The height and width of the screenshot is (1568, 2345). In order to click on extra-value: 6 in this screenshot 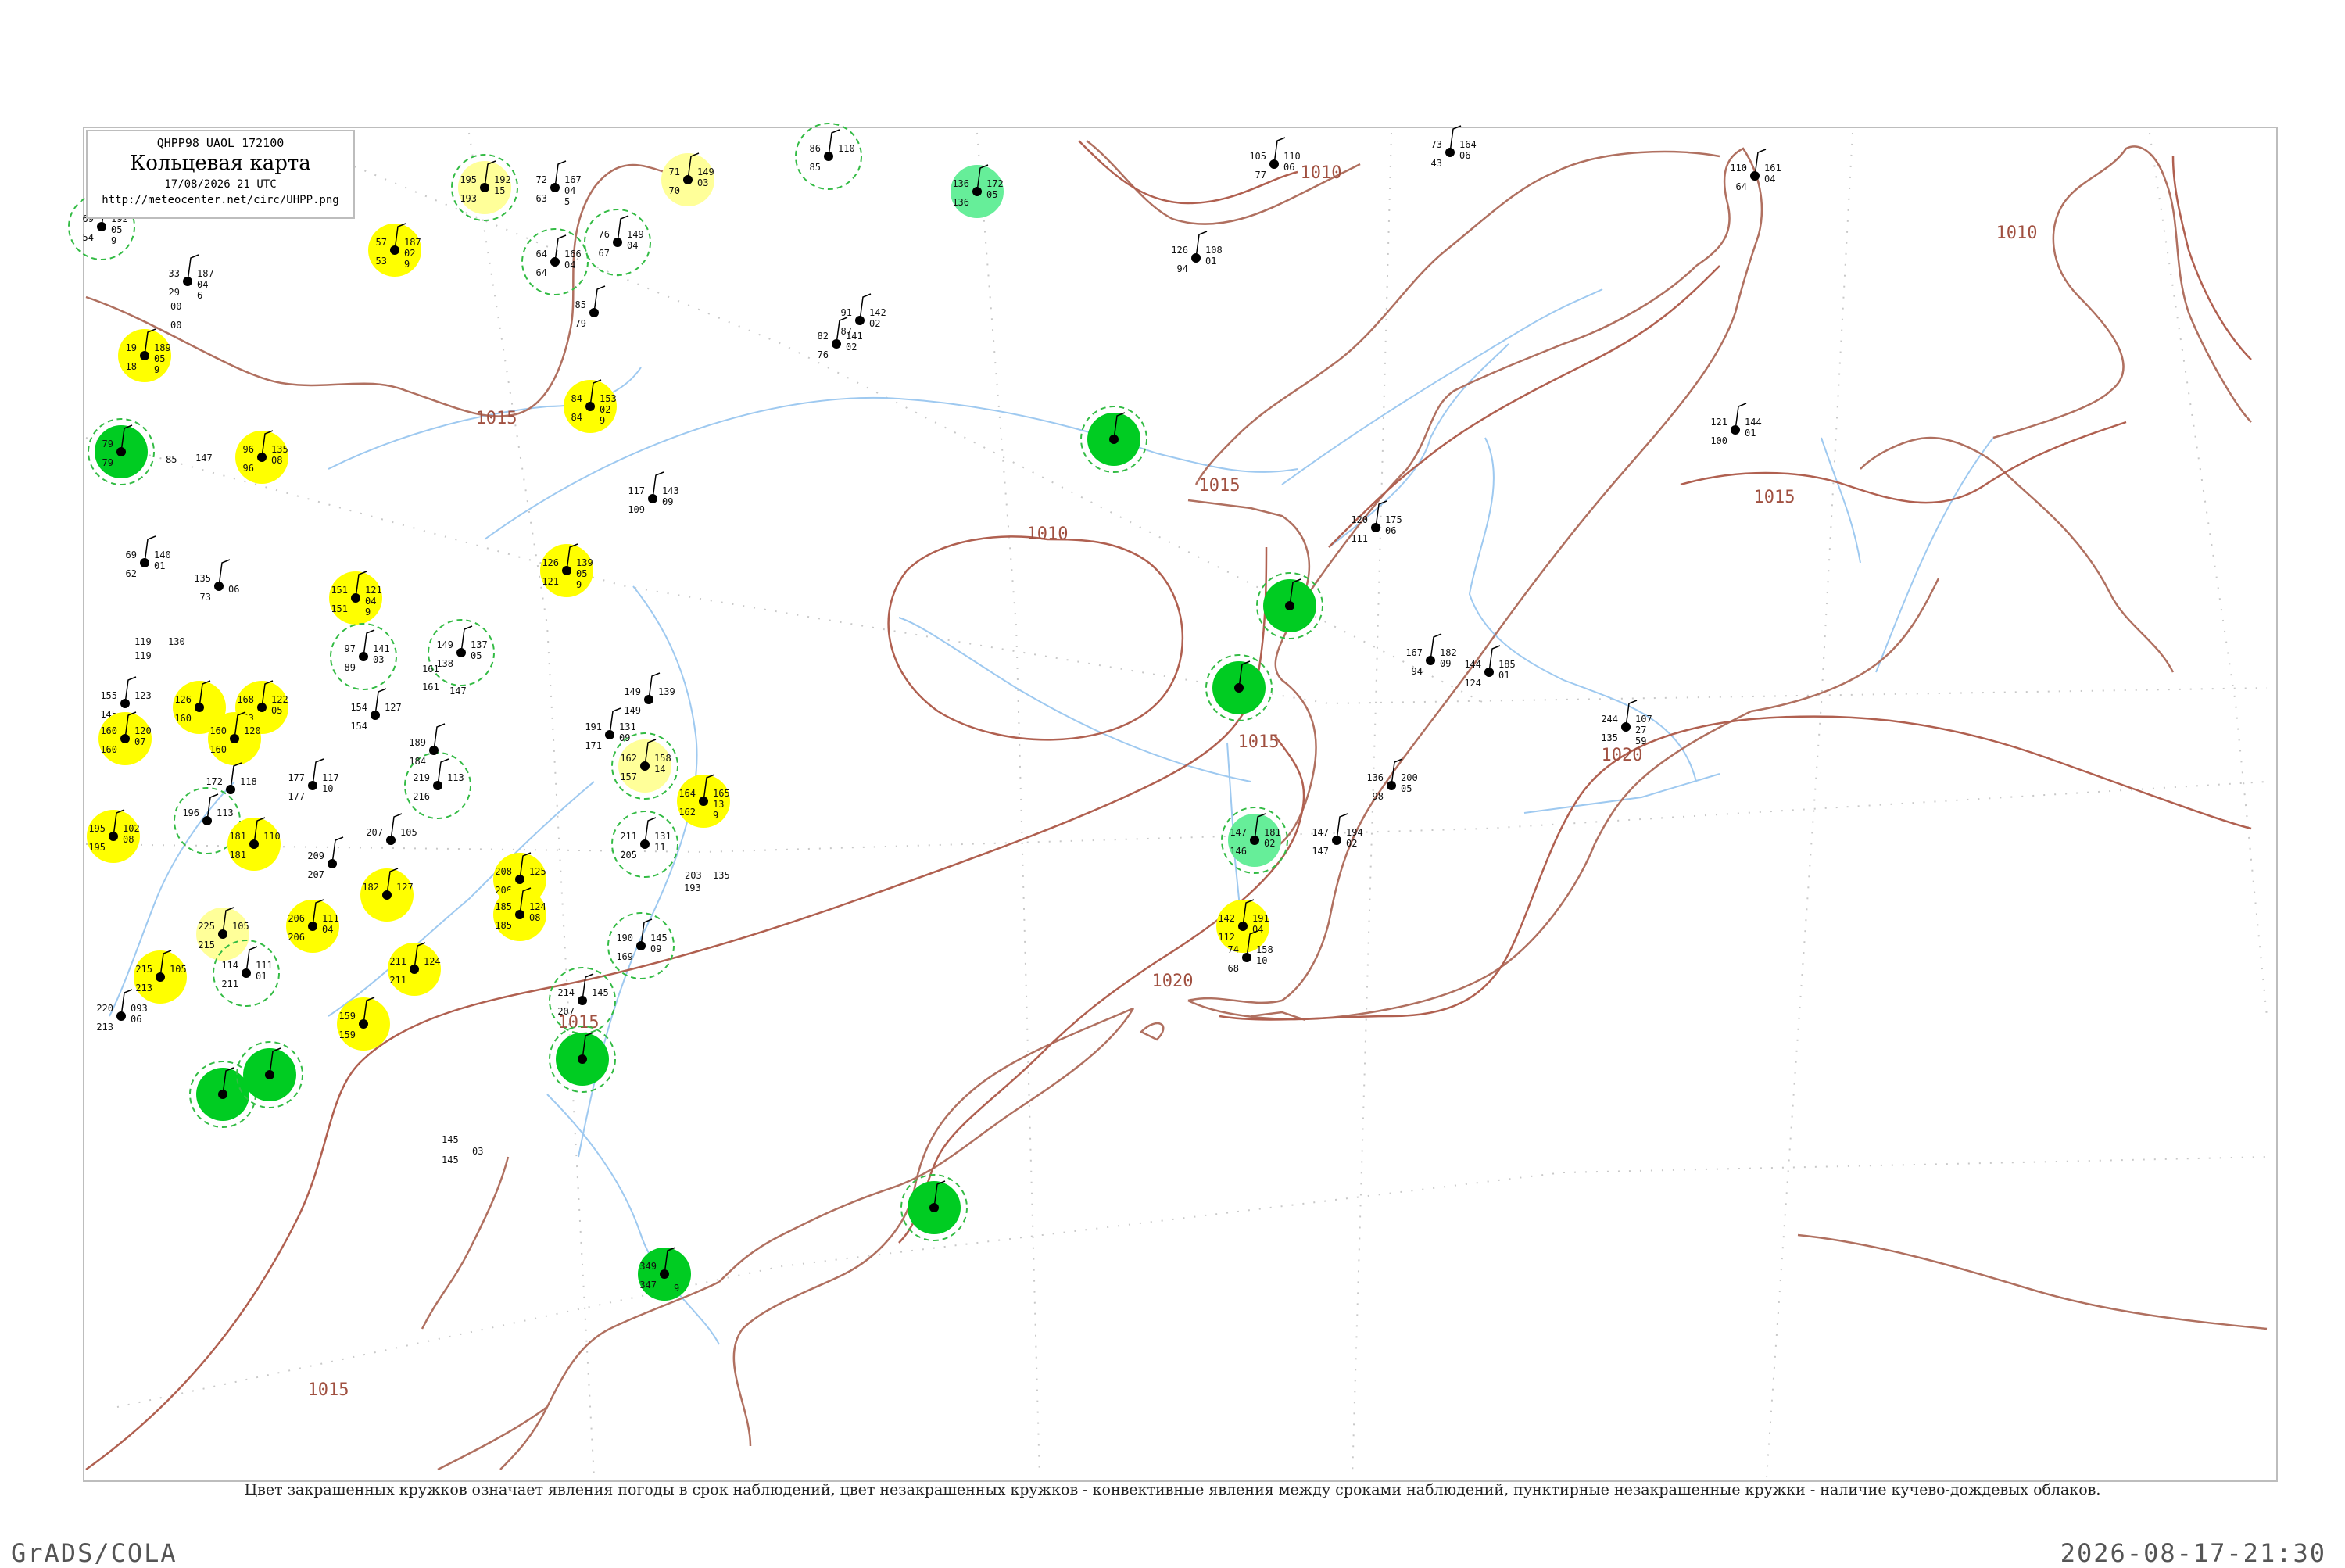, I will do `click(199, 295)`.